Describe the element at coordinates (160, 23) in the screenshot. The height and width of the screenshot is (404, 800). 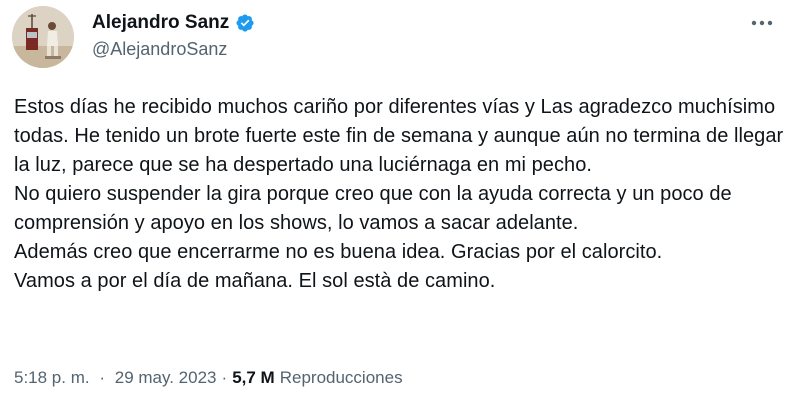
I see `author-display-name: Alejandro Sanz` at that location.